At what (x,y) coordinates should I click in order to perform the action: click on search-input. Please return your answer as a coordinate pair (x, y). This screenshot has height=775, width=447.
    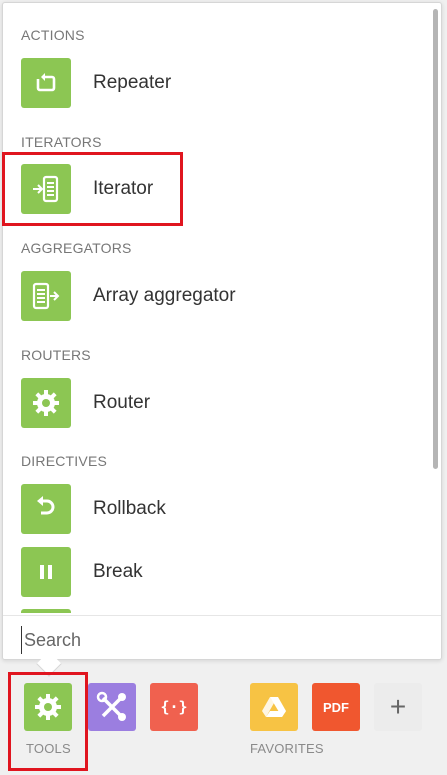
    Looking at the image, I should click on (221, 640).